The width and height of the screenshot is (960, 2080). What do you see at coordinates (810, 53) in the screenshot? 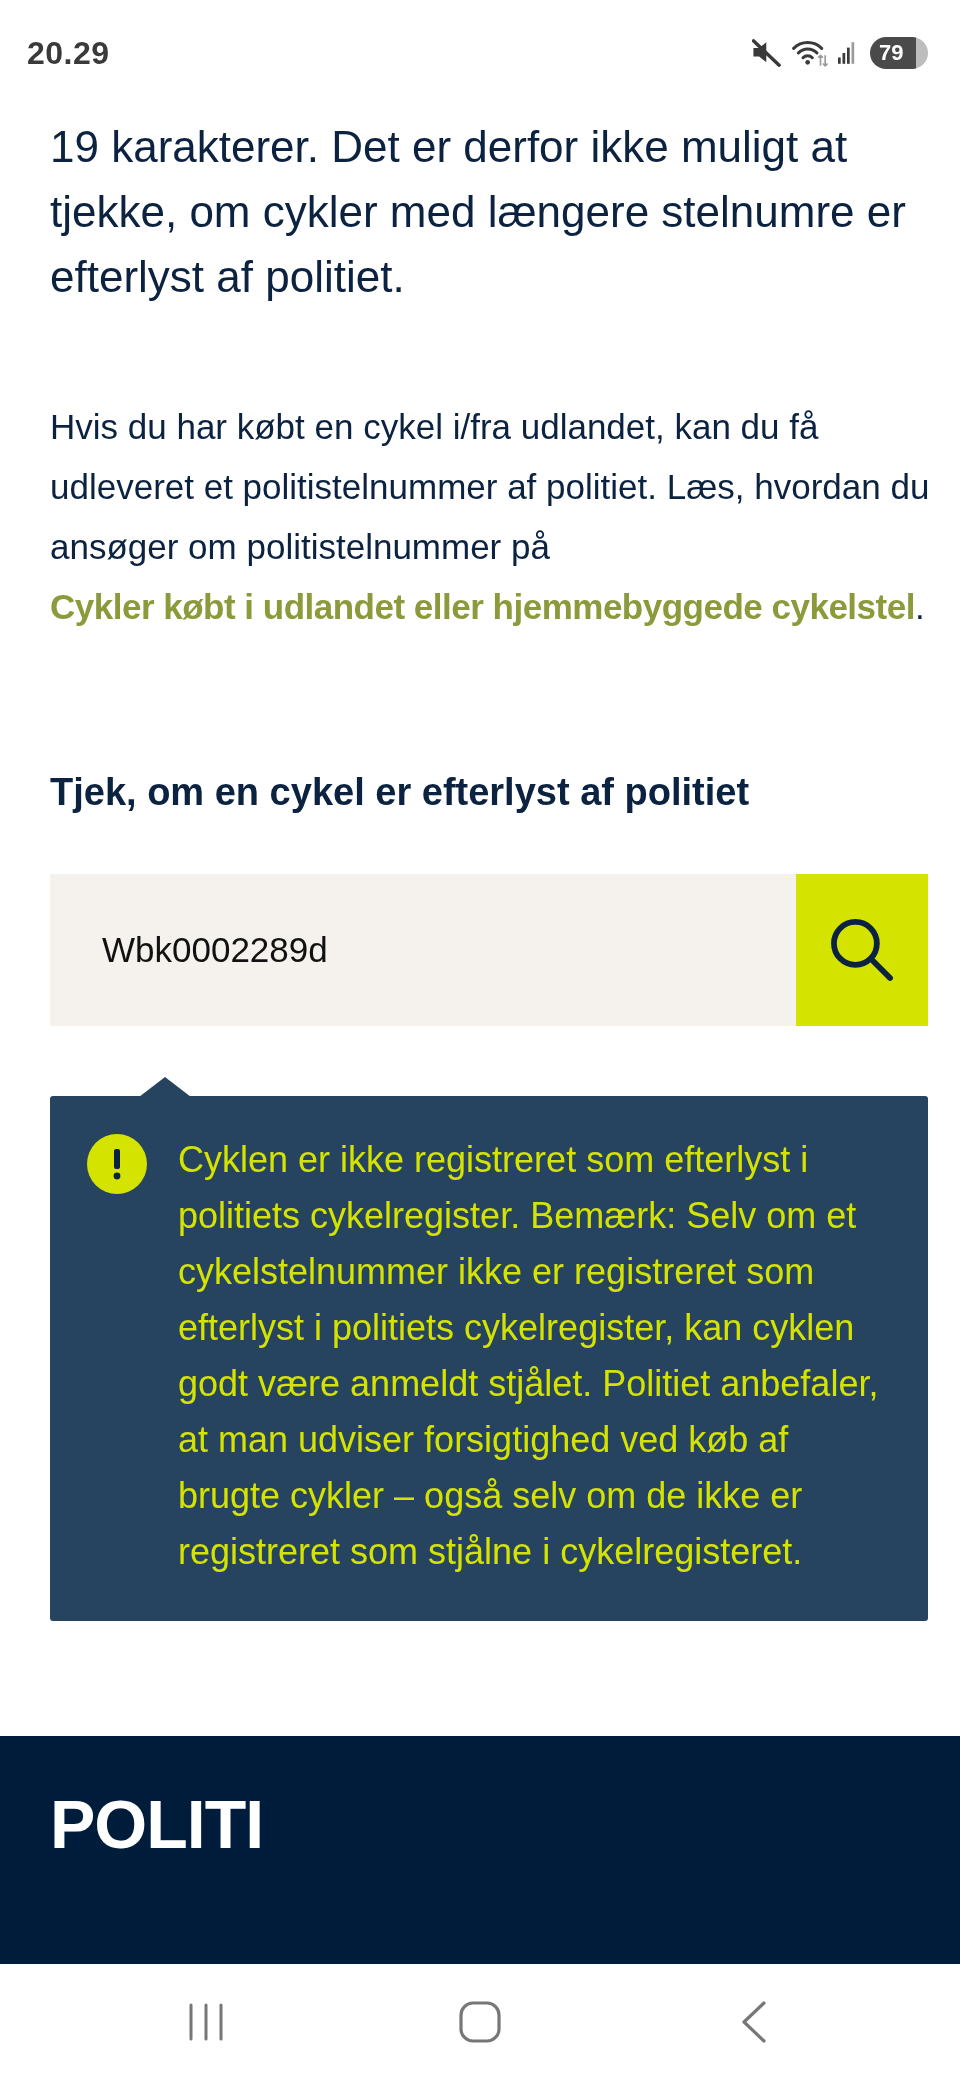
I see `wifi-icon` at bounding box center [810, 53].